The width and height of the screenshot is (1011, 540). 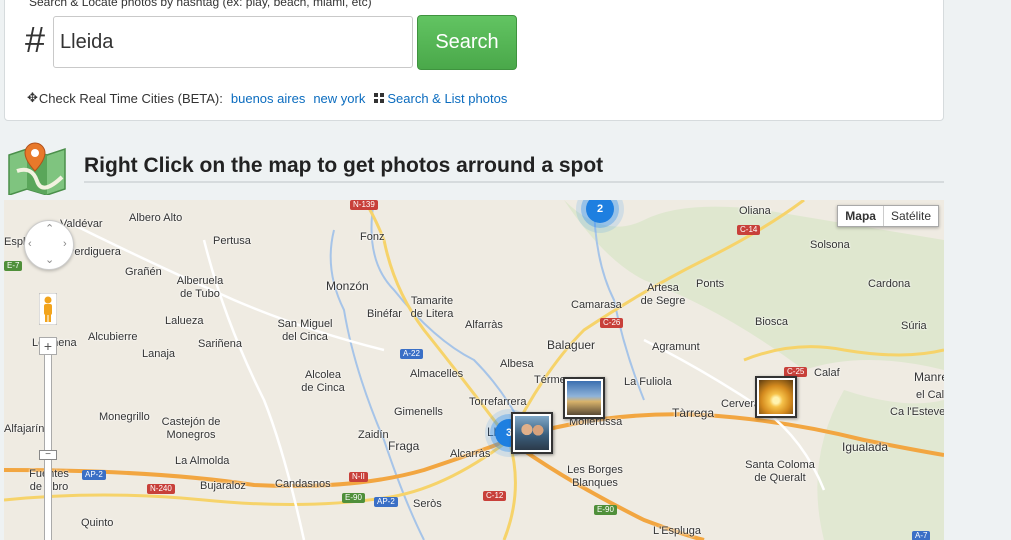 I want to click on map-label: Albero Alto, so click(x=156, y=218).